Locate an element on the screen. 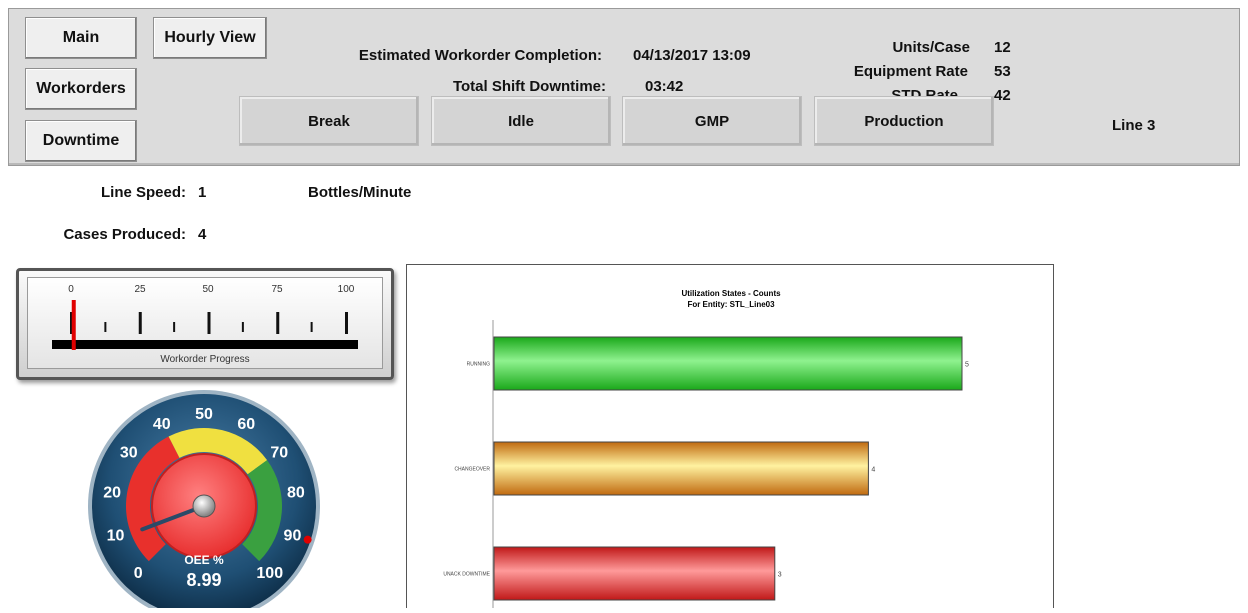 This screenshot has width=1248, height=613. oee-tick-label: 70 is located at coordinates (279, 452).